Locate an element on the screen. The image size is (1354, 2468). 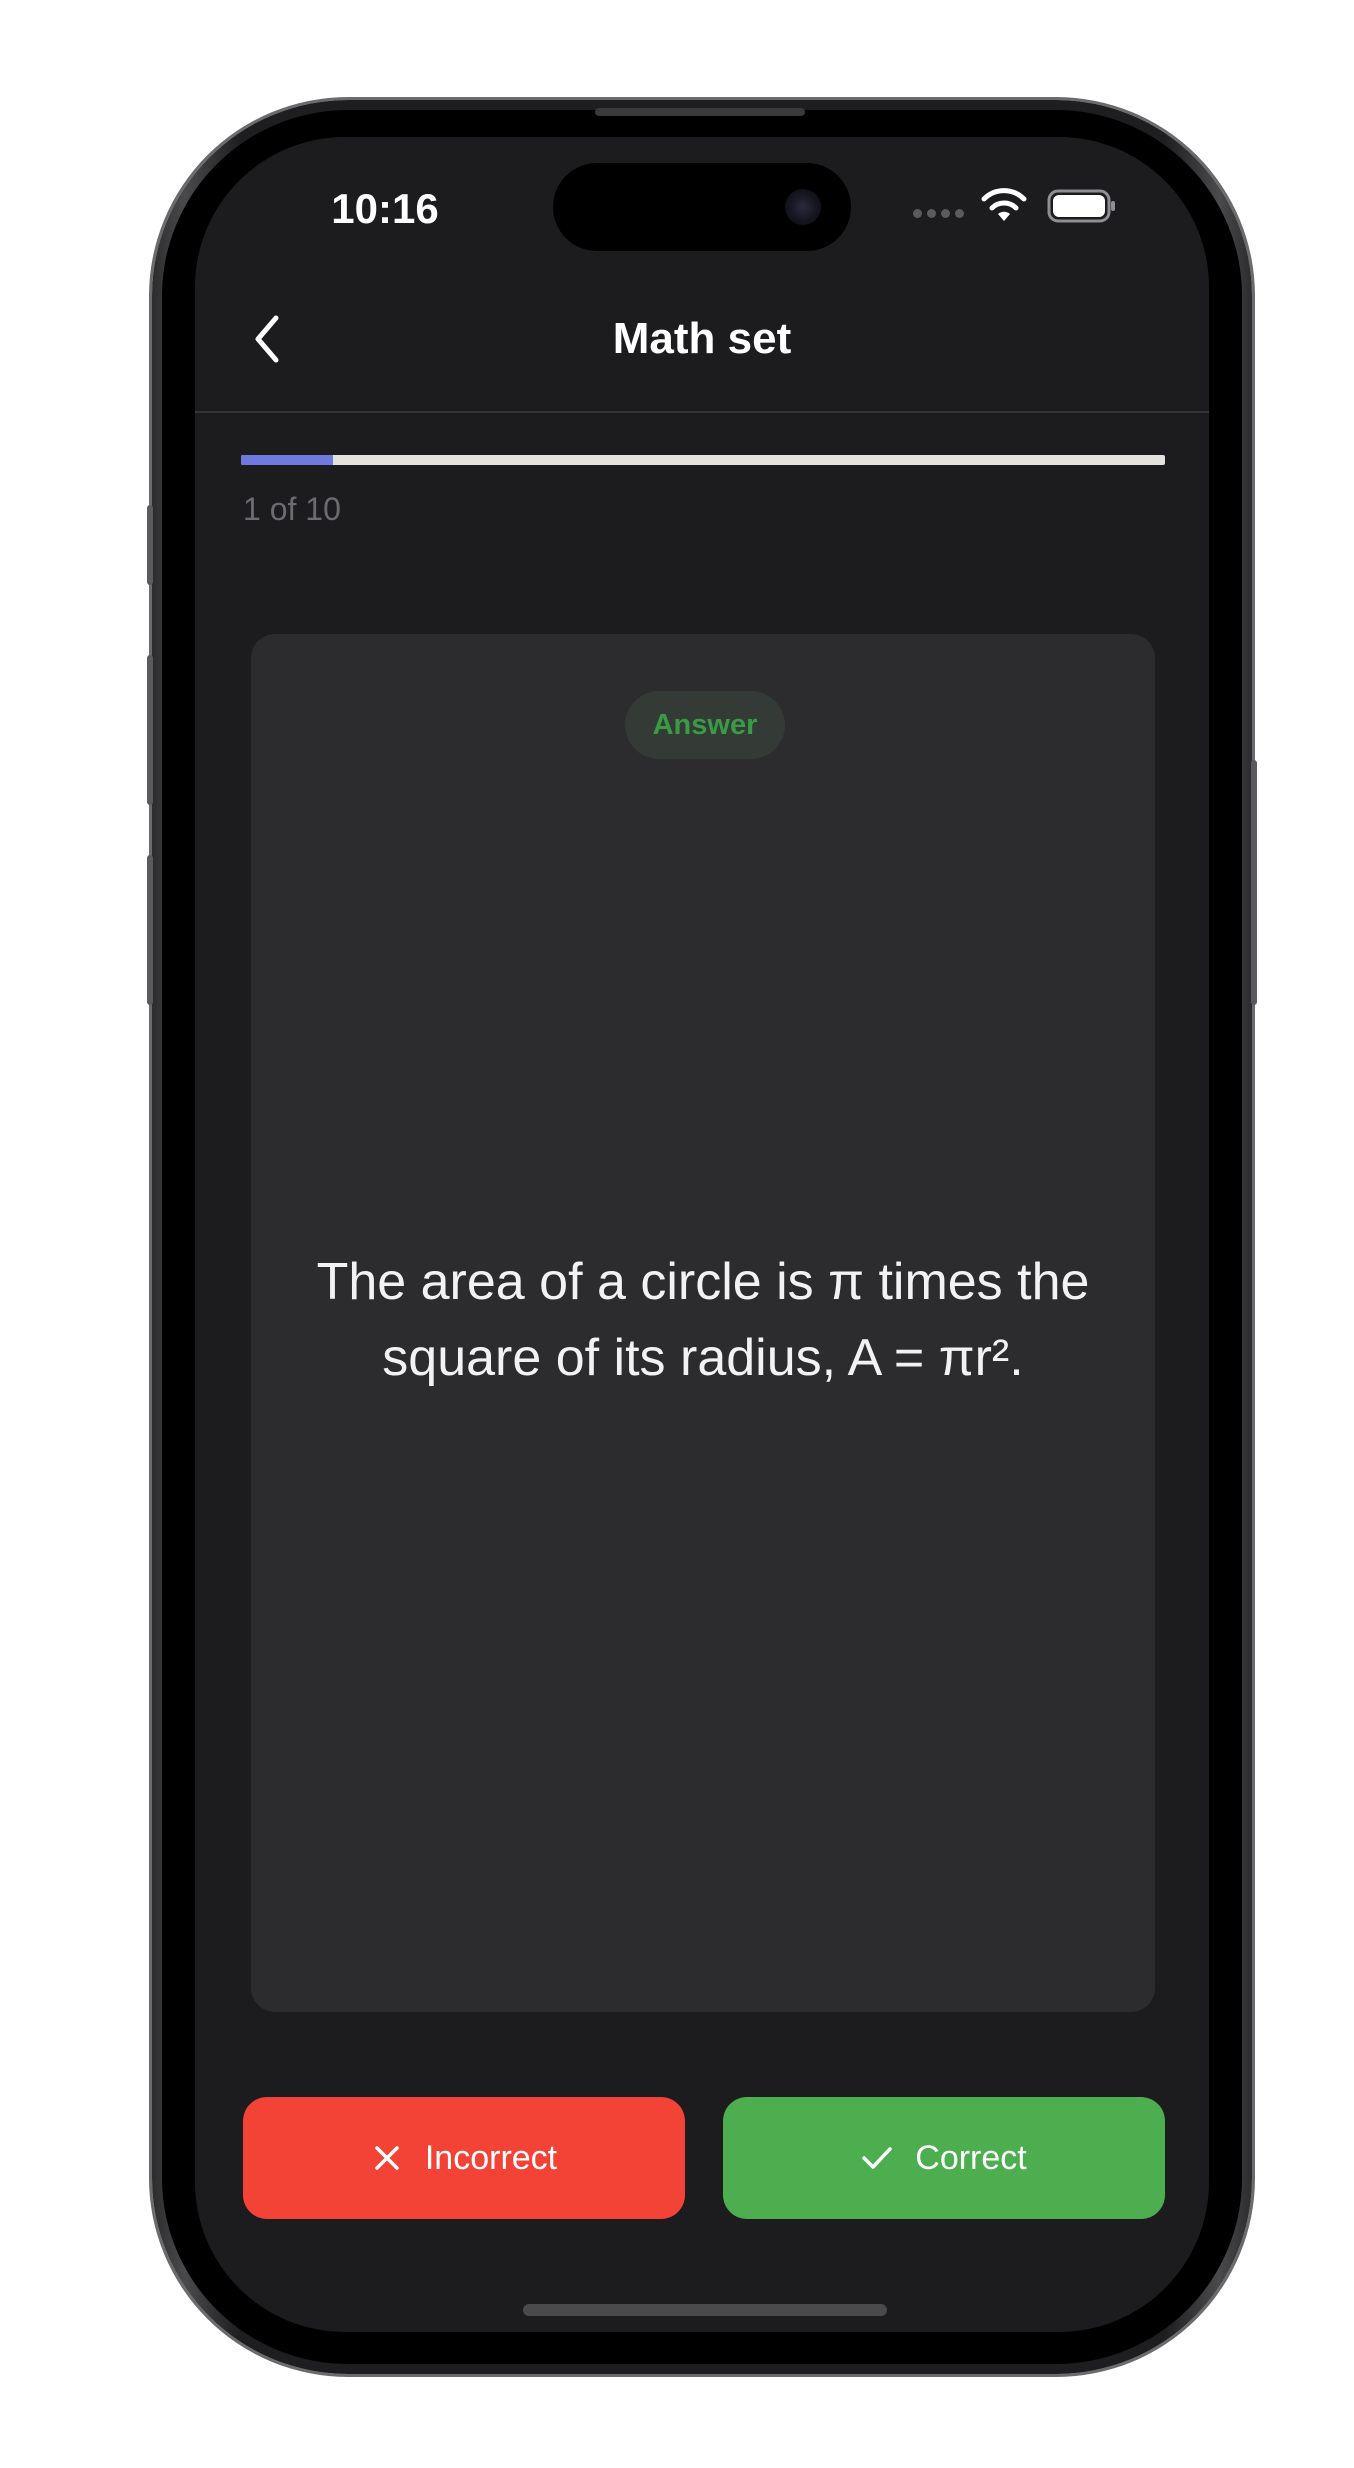
power-button is located at coordinates (1254, 882).